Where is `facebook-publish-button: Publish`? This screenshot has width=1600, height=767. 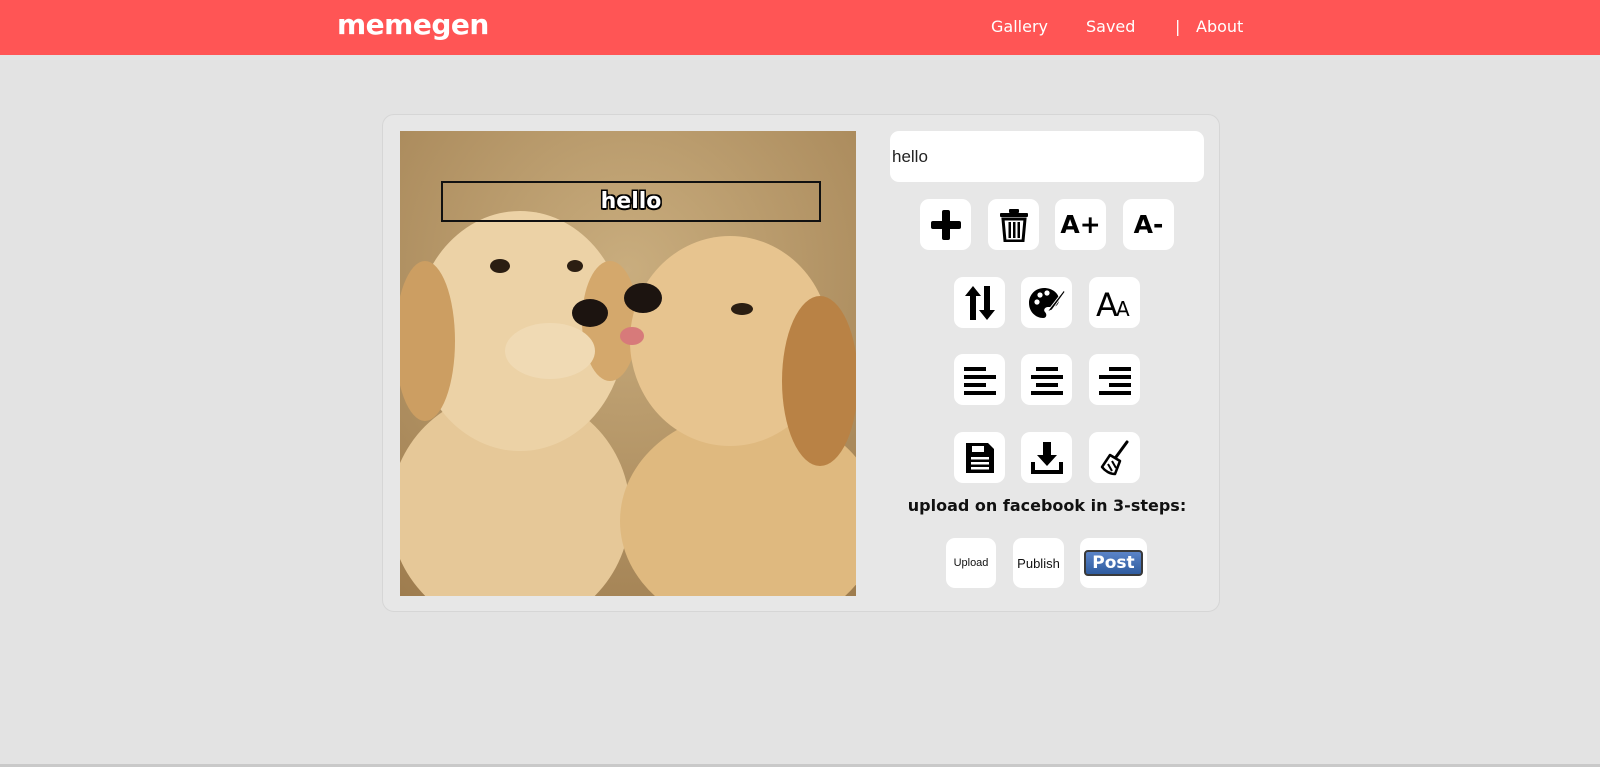
facebook-publish-button: Publish is located at coordinates (1038, 563).